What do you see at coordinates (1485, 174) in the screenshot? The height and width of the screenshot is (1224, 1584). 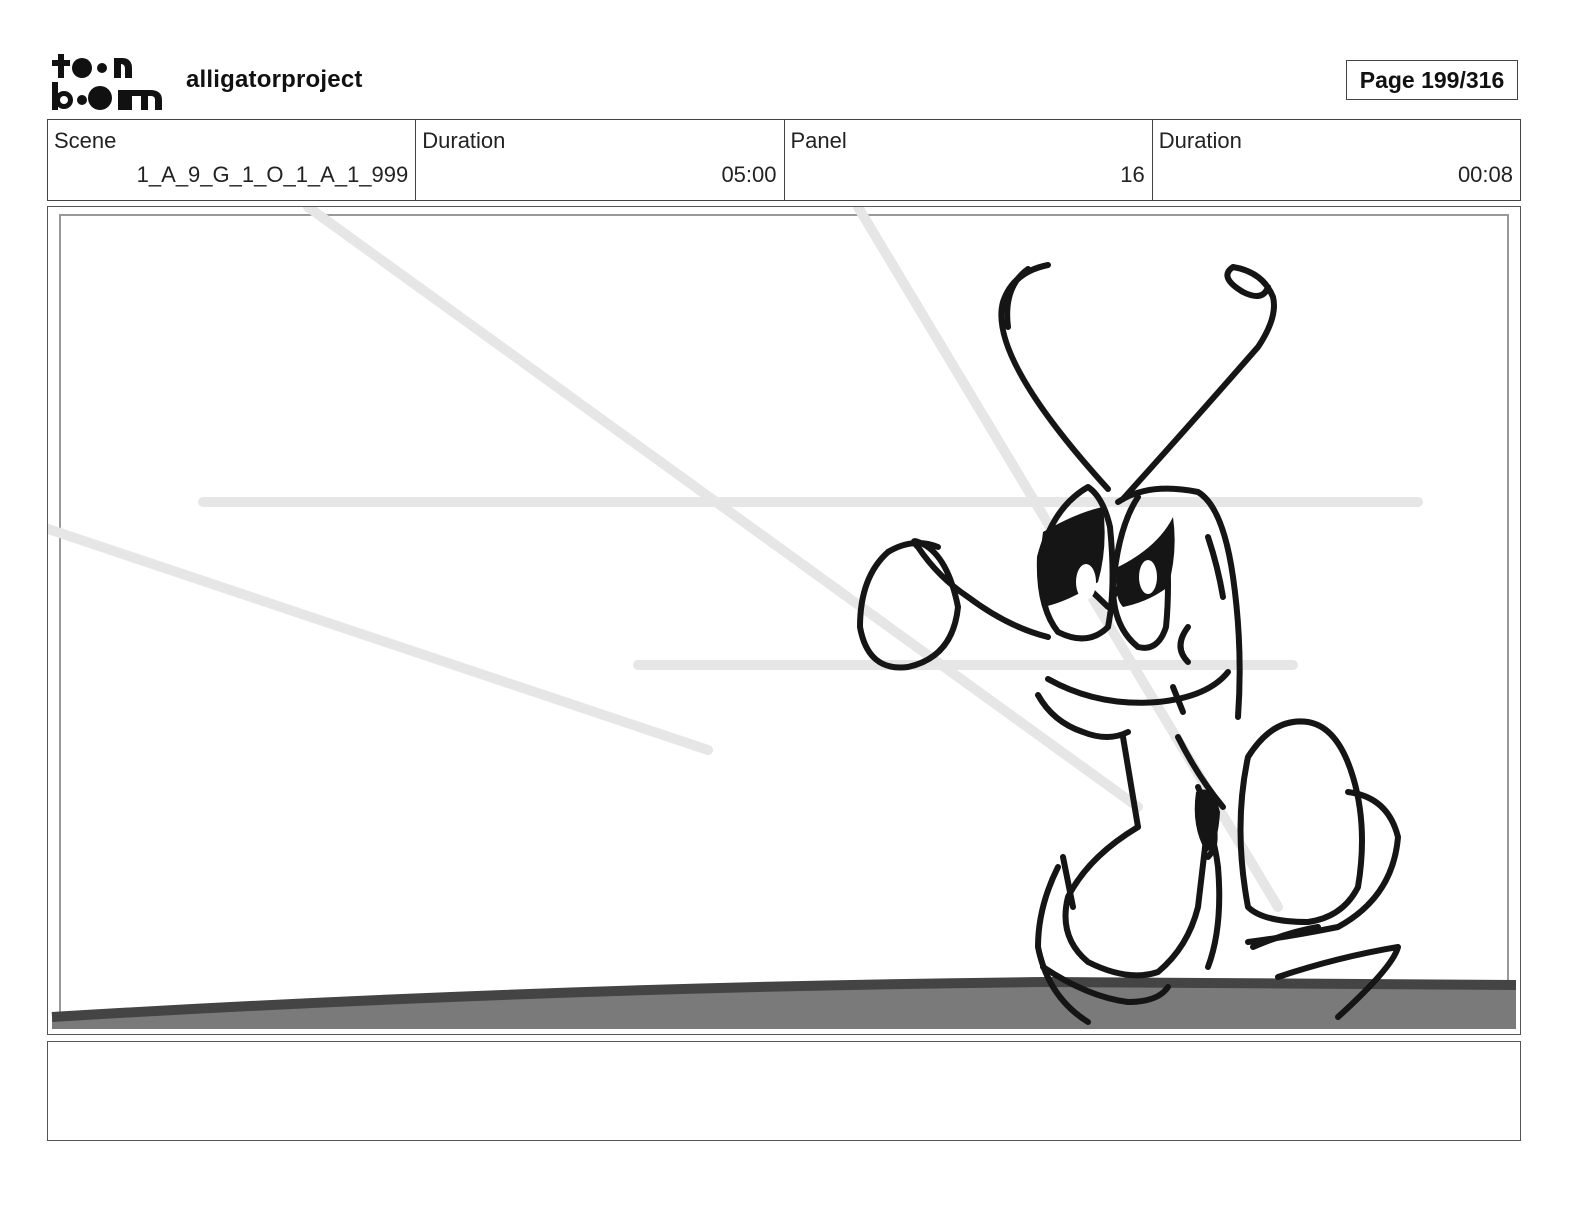 I see `panel-duration-value: 00:08` at bounding box center [1485, 174].